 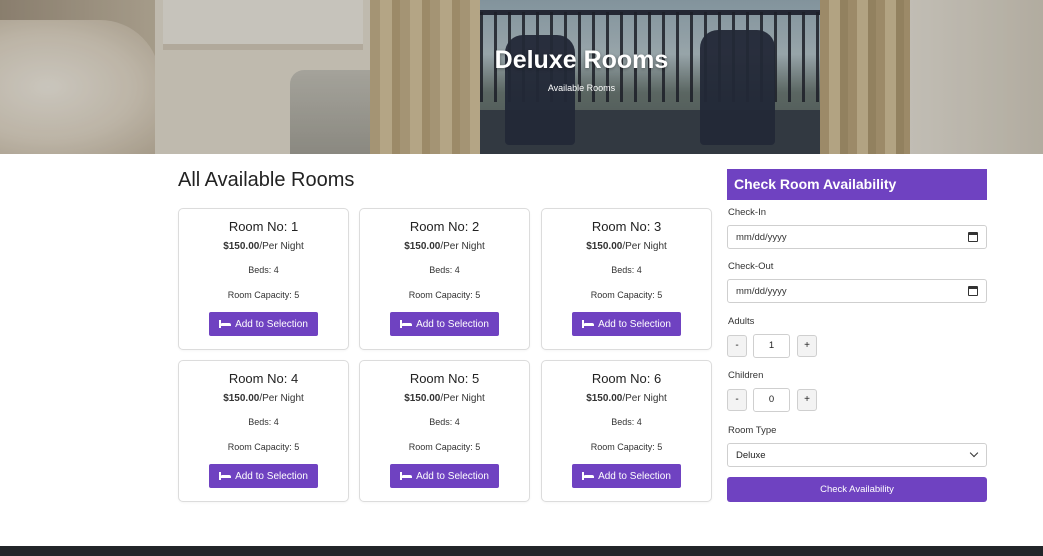 What do you see at coordinates (581, 60) in the screenshot?
I see `hero-title: Deluxe Rooms` at bounding box center [581, 60].